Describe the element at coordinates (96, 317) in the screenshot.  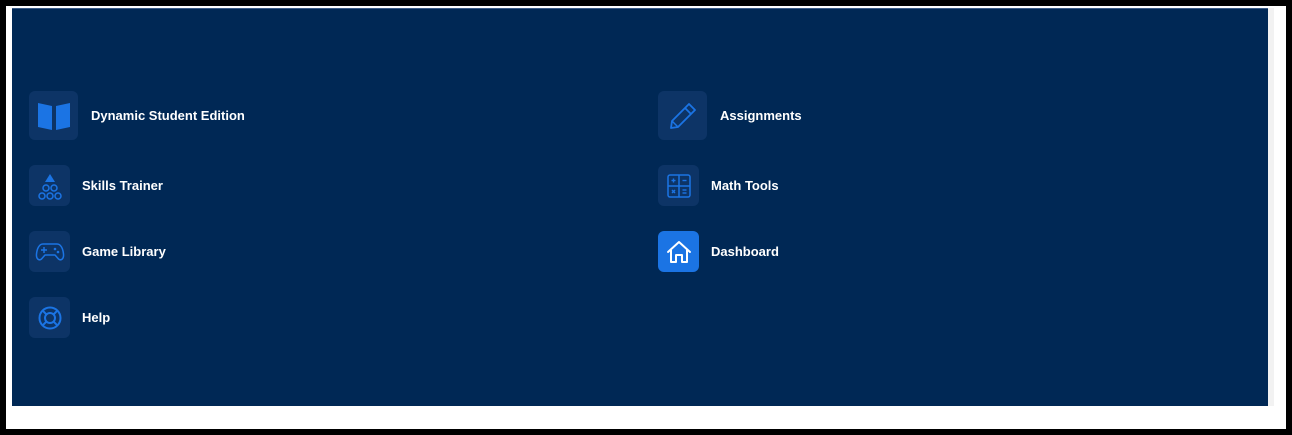
I see `menu-item-label: Help` at that location.